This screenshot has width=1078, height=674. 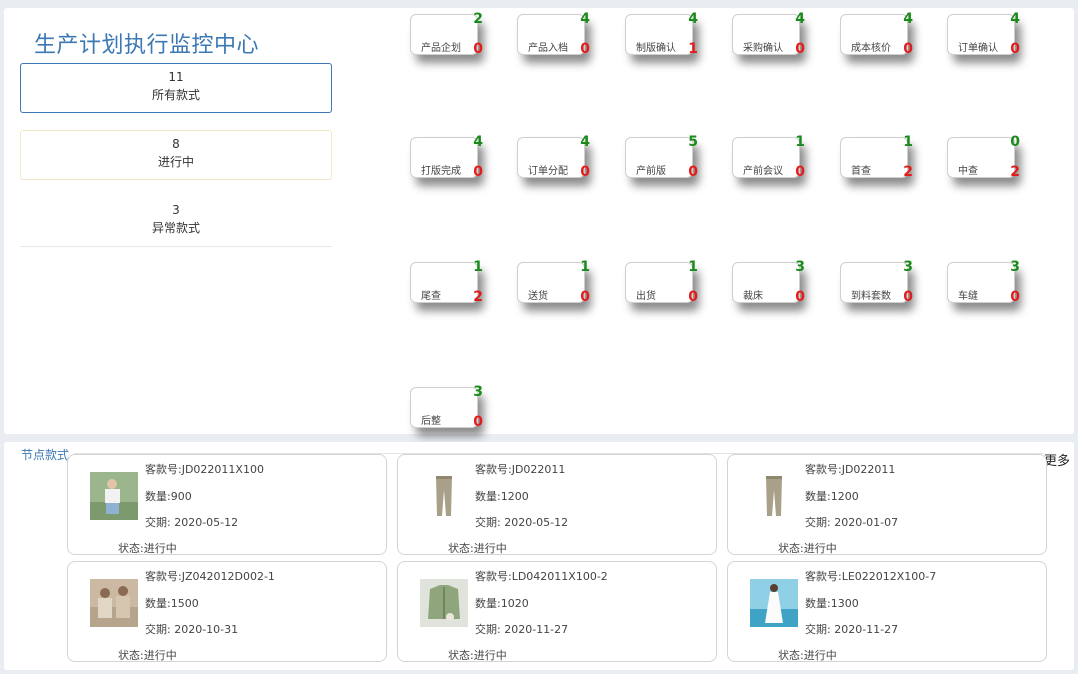 I want to click on summary-label: 进行中, so click(x=175, y=162).